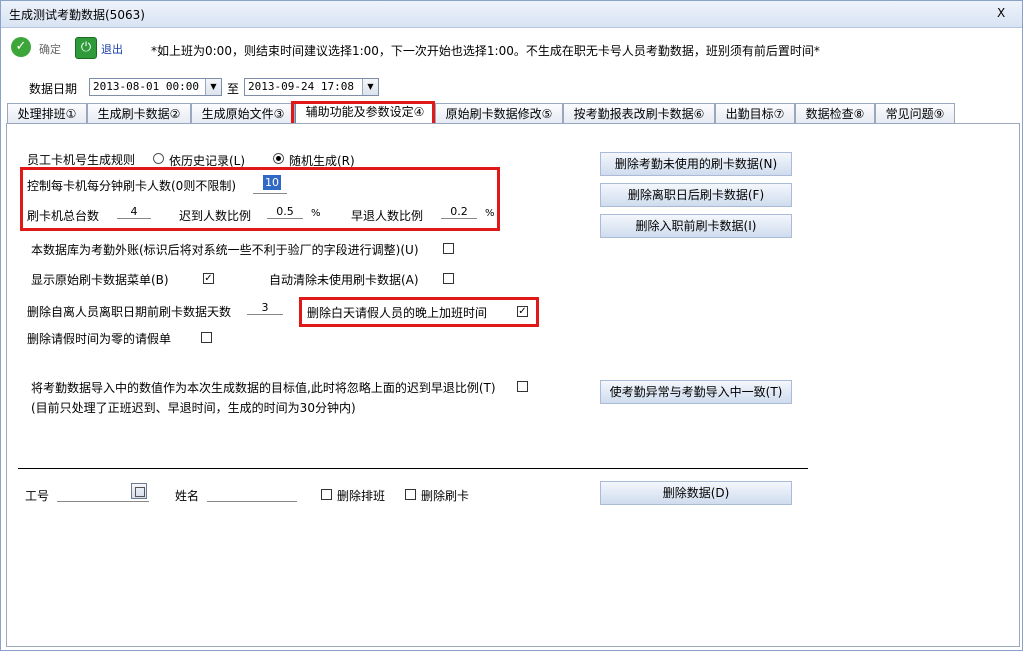  What do you see at coordinates (445, 496) in the screenshot?
I see `del-punch-label: 删除刷卡` at bounding box center [445, 496].